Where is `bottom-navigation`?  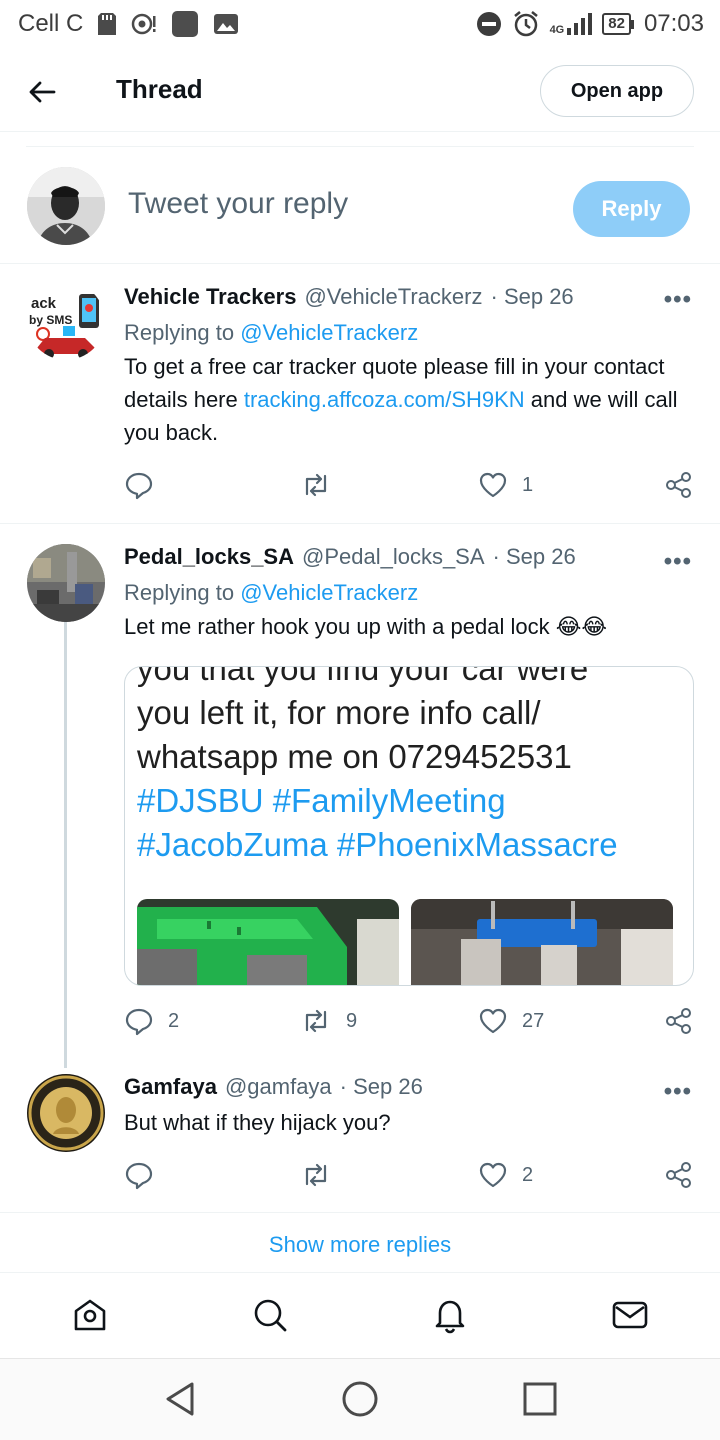
bottom-navigation is located at coordinates (360, 1315).